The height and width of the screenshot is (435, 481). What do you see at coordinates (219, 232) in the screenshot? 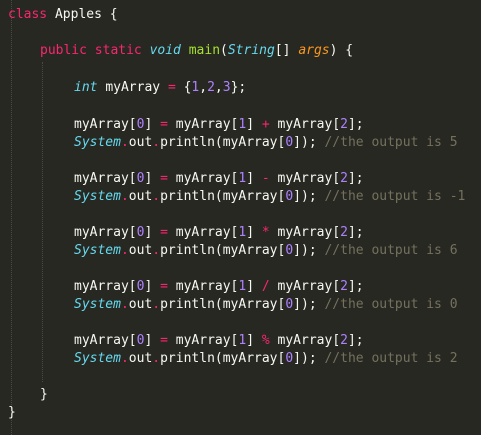
I see `code-line-assignment: myArray[0] = myArray[1] * myArray[2];` at bounding box center [219, 232].